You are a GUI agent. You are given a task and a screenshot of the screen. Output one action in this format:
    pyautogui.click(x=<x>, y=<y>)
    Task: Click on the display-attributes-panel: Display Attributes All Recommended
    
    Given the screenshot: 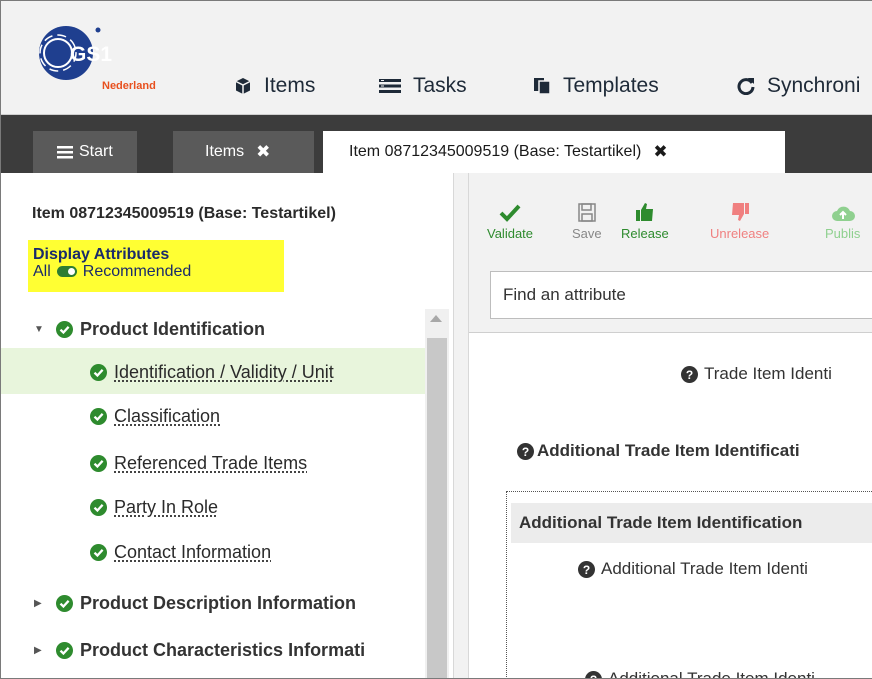 What is the action you would take?
    pyautogui.click(x=156, y=266)
    